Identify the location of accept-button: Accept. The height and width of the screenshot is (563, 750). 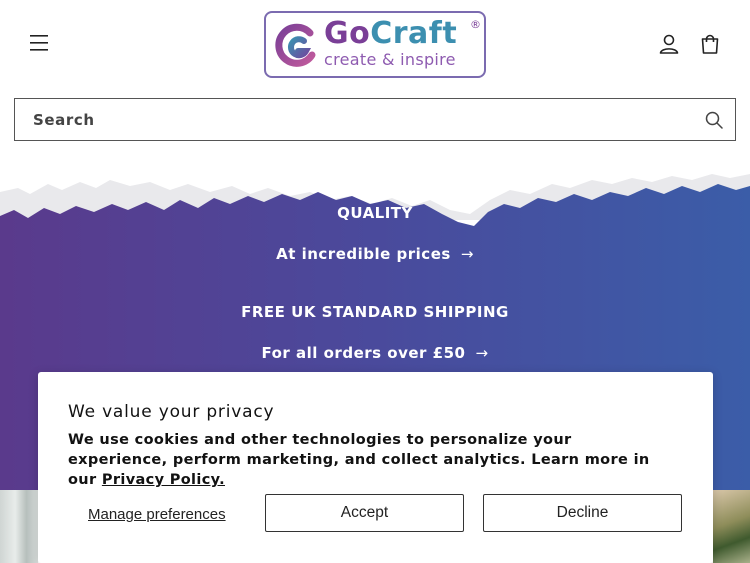
(364, 513).